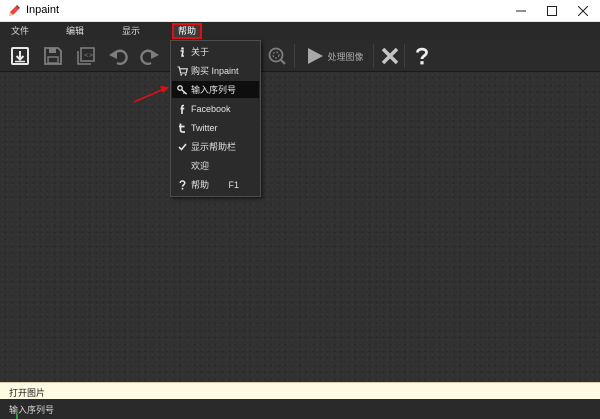  I want to click on help-button, so click(422, 56).